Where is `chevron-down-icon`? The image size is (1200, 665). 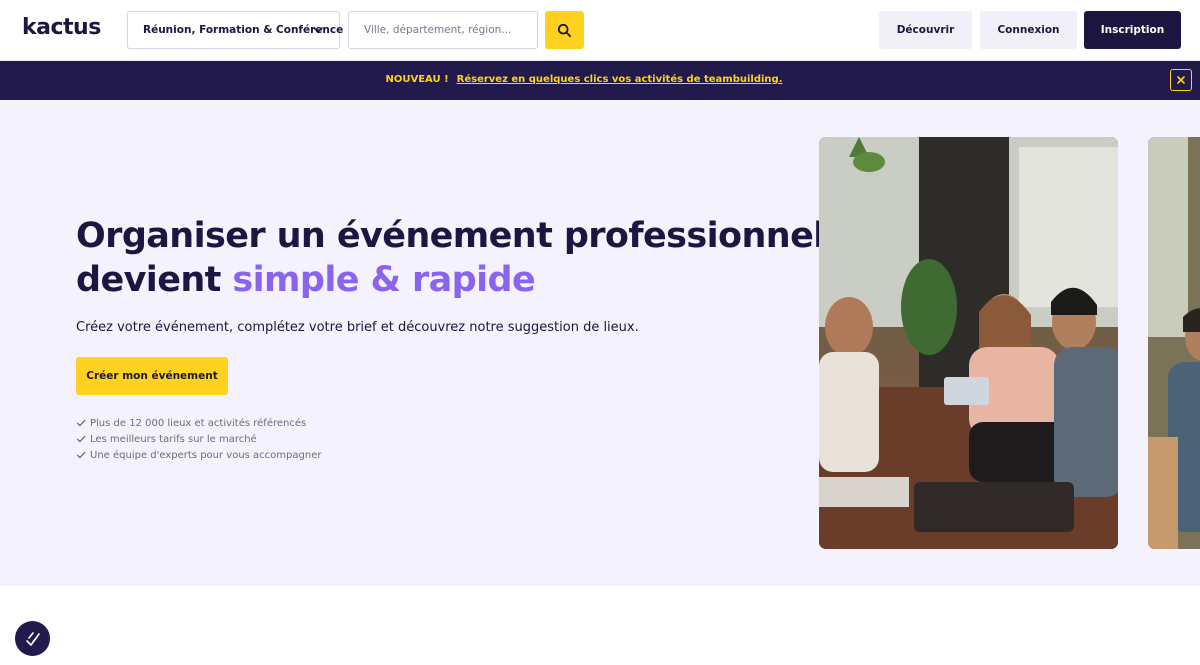 chevron-down-icon is located at coordinates (318, 30).